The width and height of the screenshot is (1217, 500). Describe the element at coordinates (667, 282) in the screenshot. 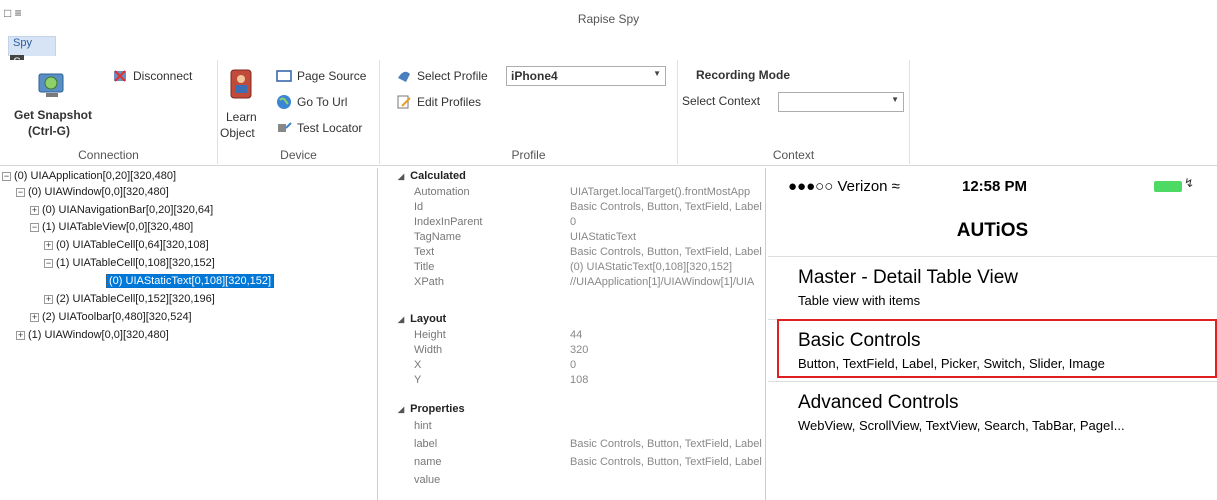

I see `property-value: //UIAApplication[1]/UIAWindow[1]/UIA` at that location.